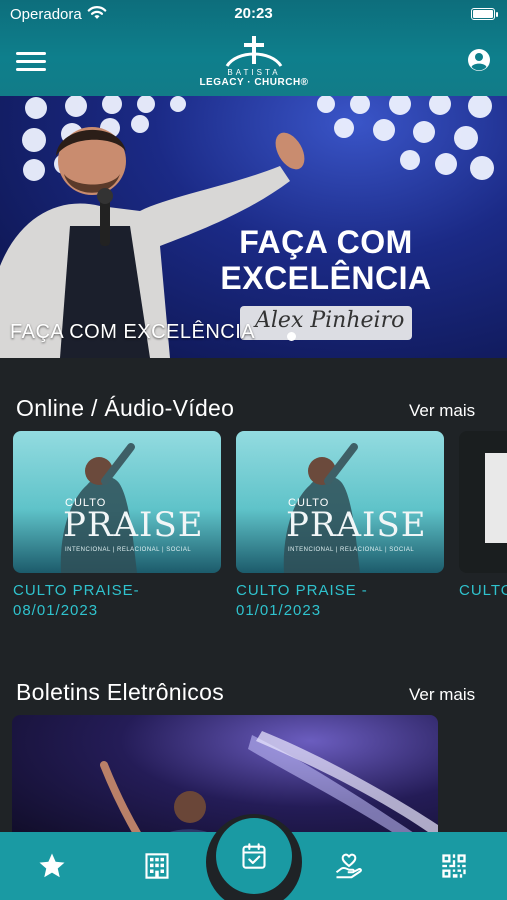 The image size is (507, 900). Describe the element at coordinates (133, 332) in the screenshot. I see `hero-caption: FAÇA COM EXCELÊNCIA` at that location.